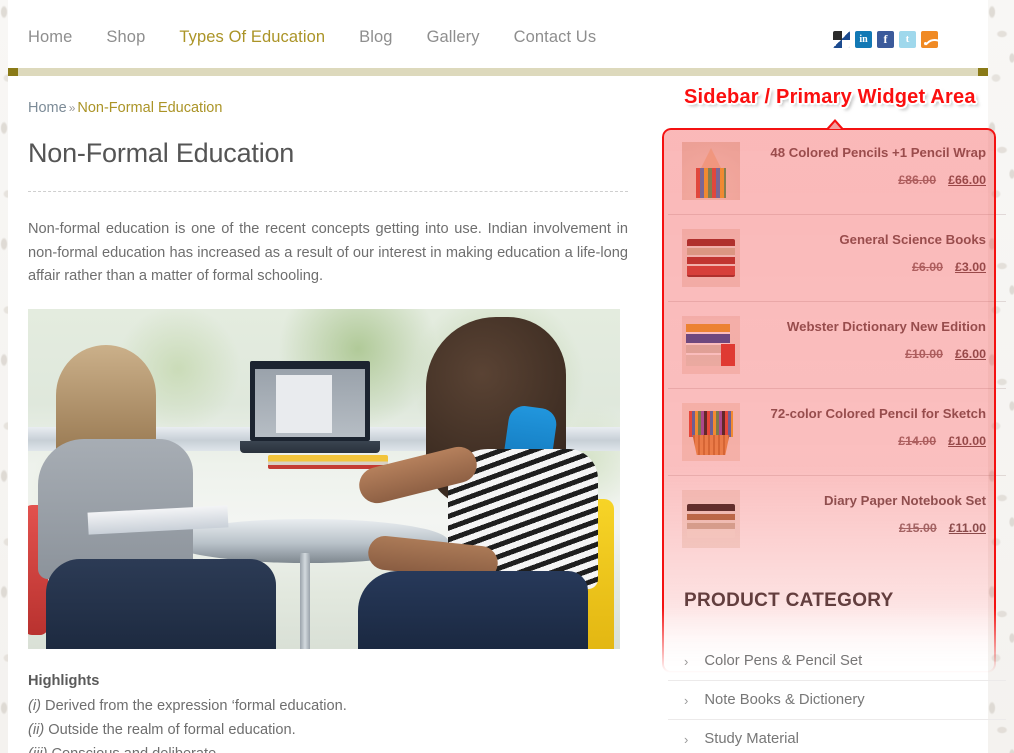 The width and height of the screenshot is (1014, 753). I want to click on product-category-widget-title: PRODUCT CATEGORY, so click(789, 600).